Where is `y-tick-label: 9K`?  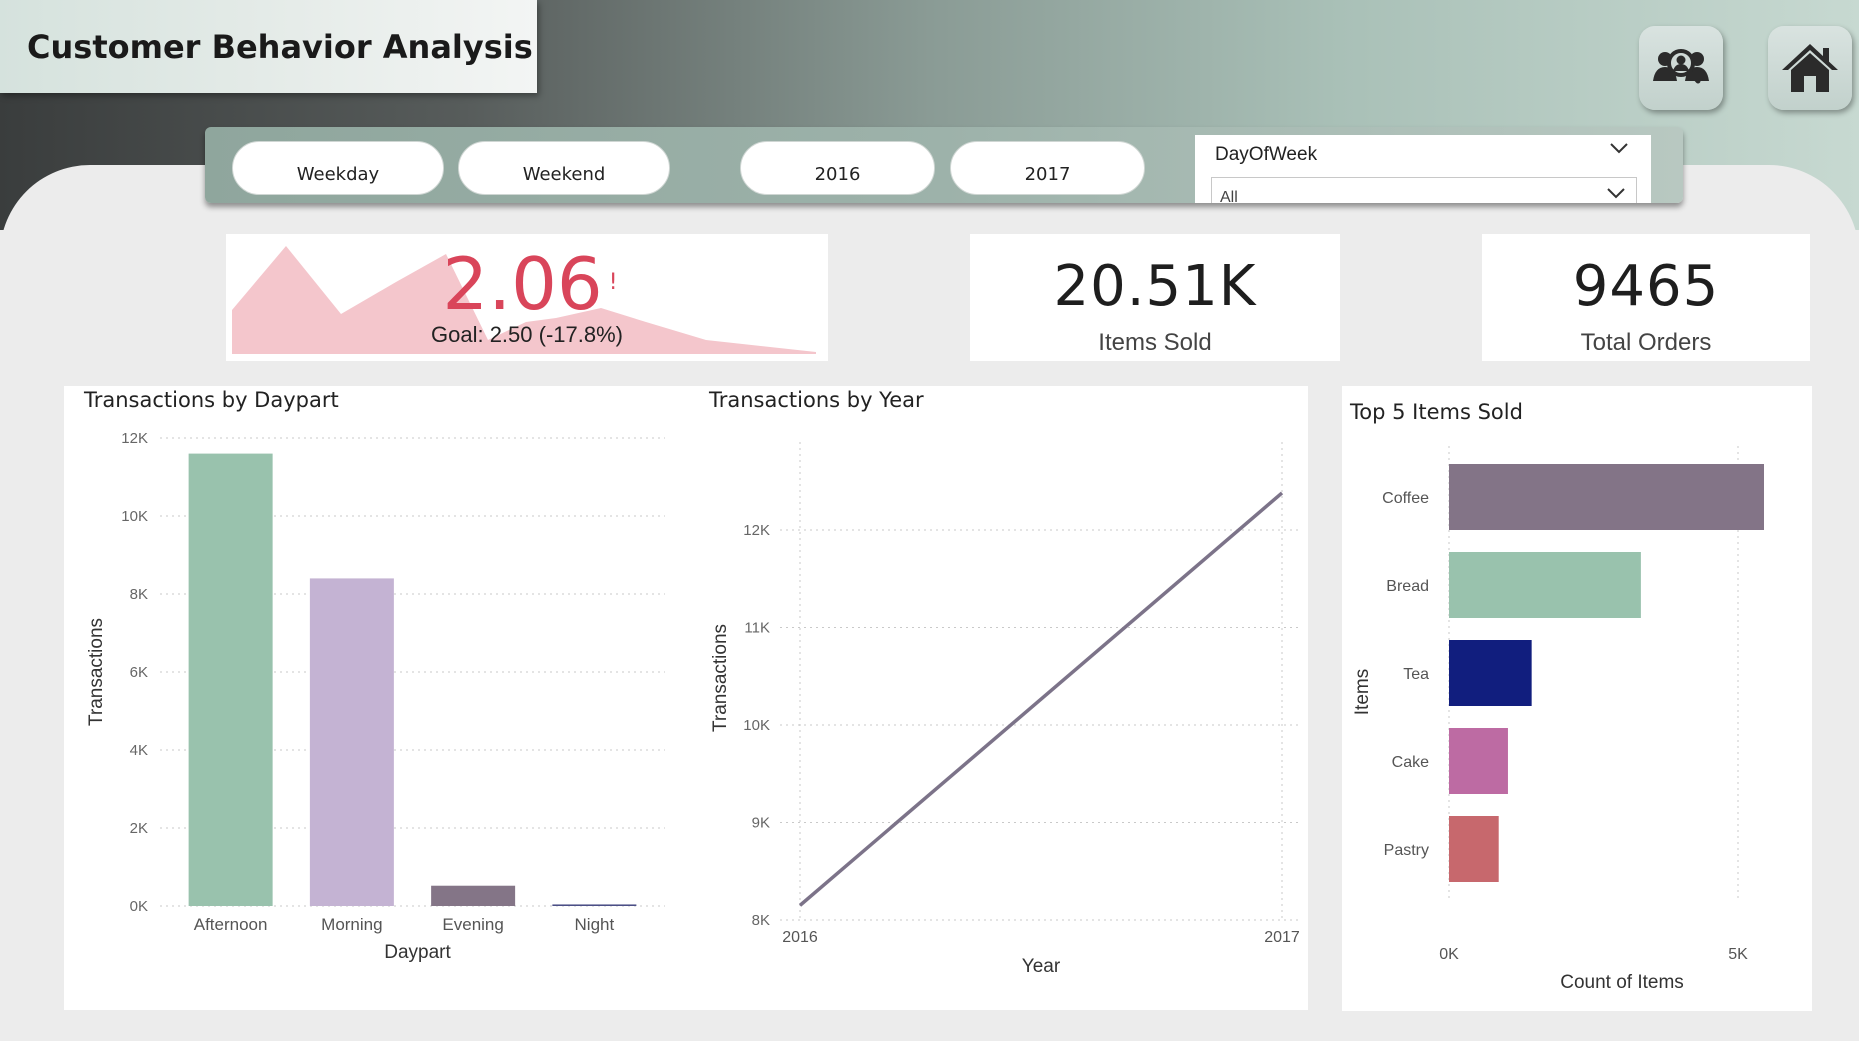
y-tick-label: 9K is located at coordinates (761, 823).